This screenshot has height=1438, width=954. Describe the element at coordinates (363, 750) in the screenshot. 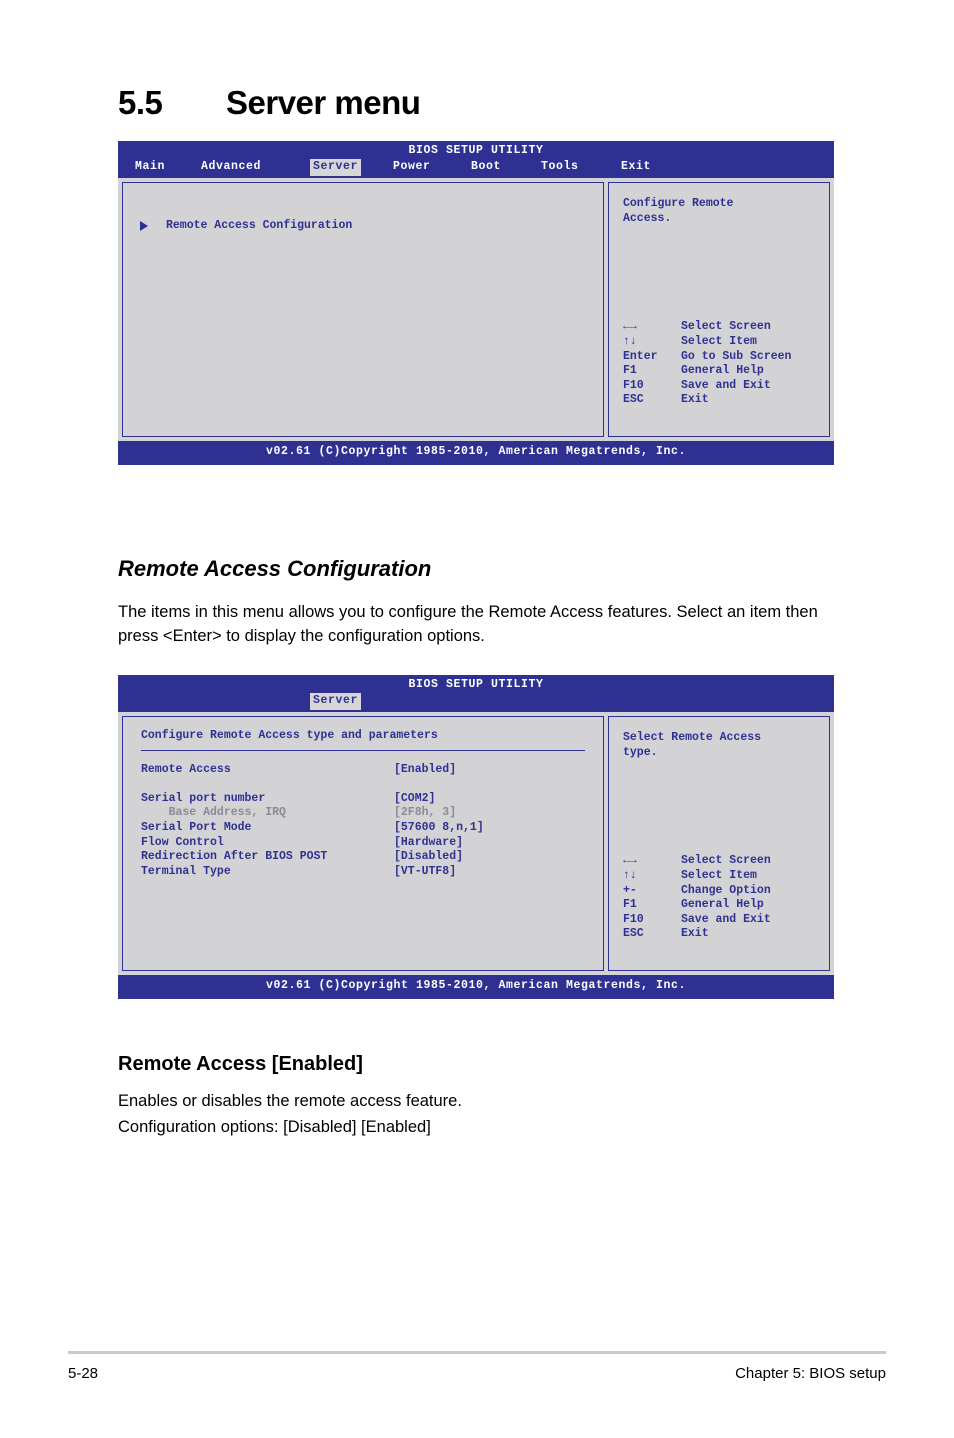

I see `divider` at that location.